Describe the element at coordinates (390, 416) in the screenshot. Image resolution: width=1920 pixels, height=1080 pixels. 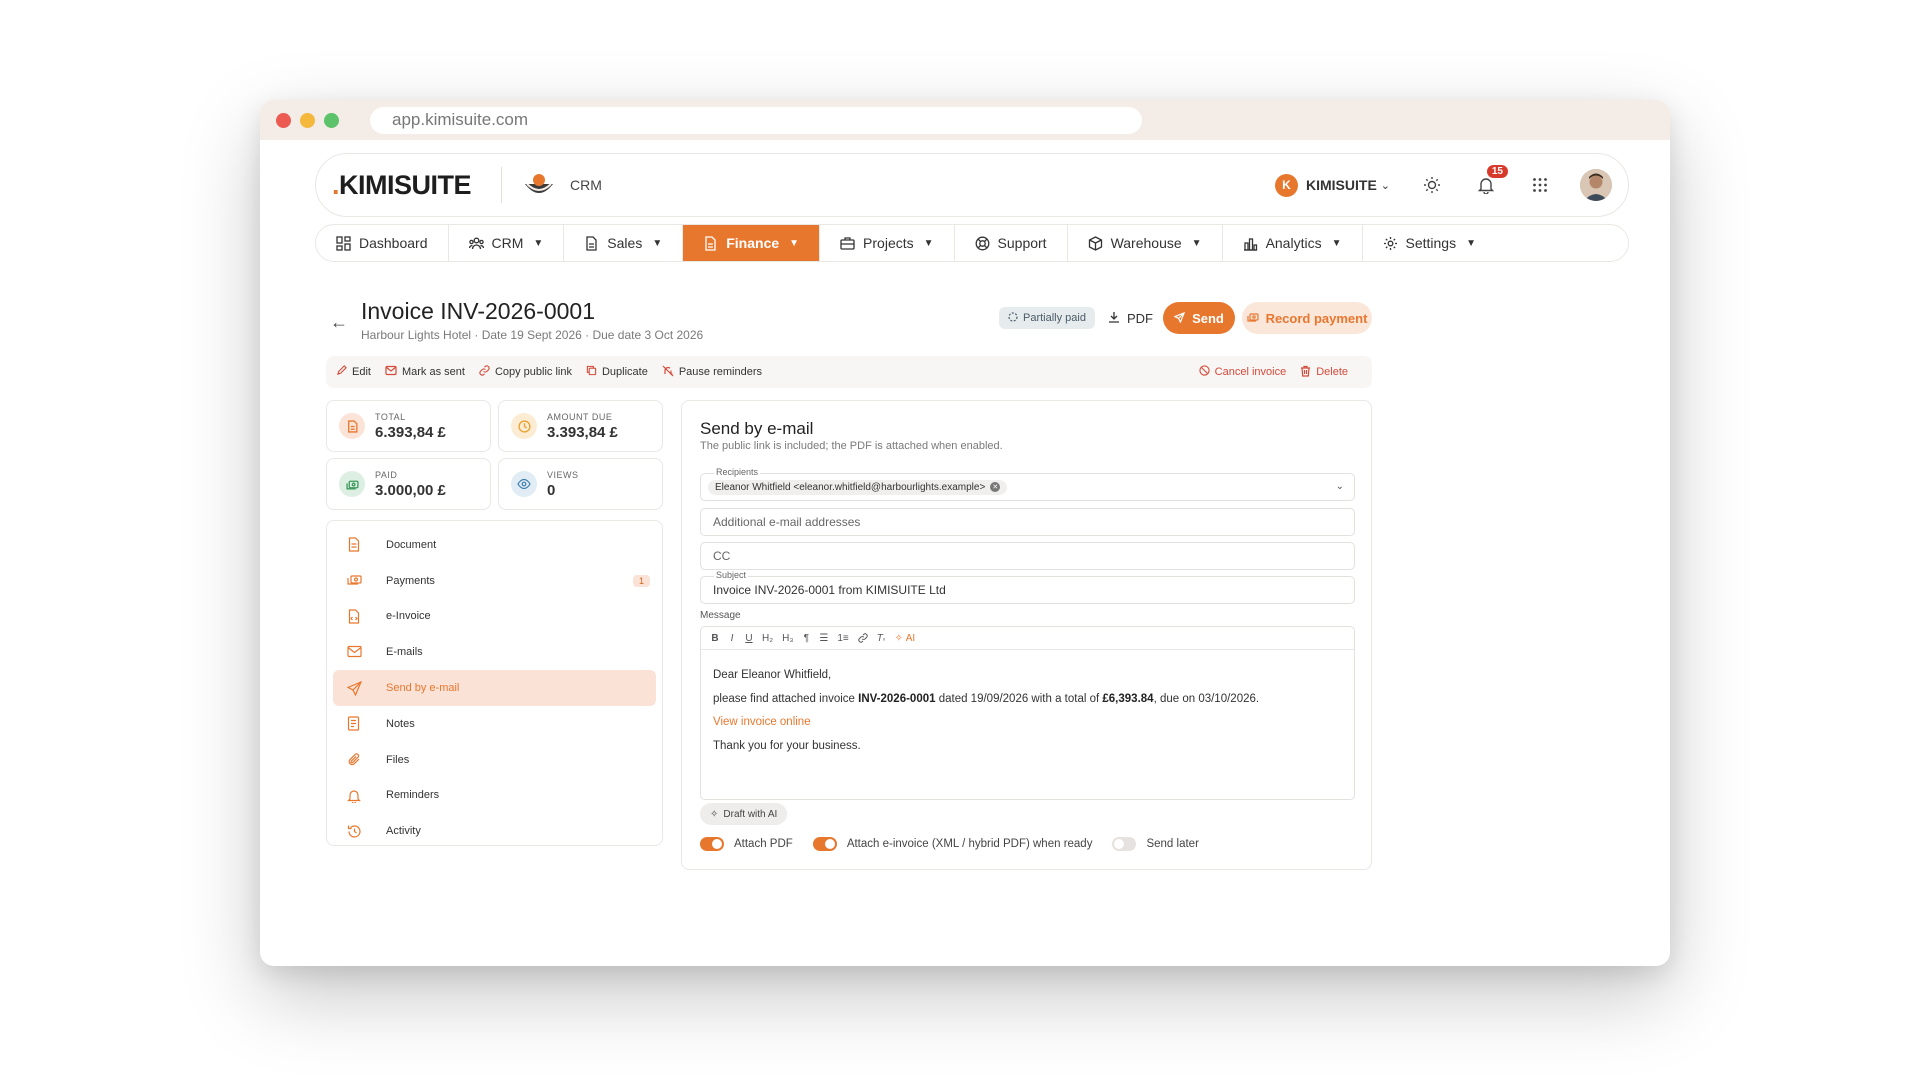
I see `stat-label: TOTAL` at that location.